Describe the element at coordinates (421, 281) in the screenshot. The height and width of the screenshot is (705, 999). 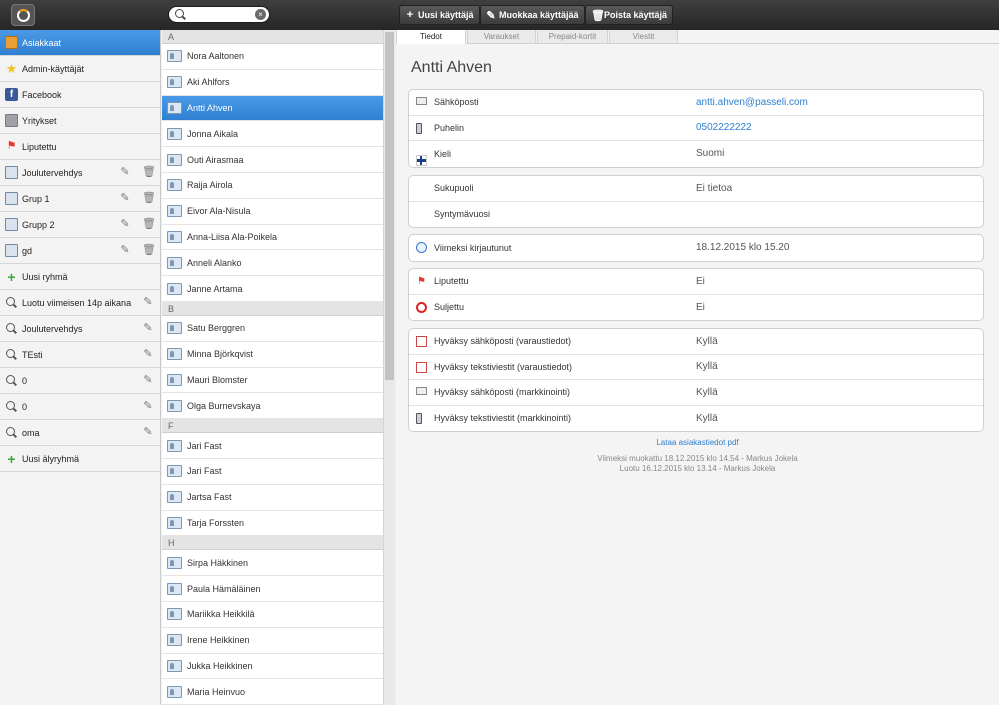
I see `flag-icon: ⚑` at that location.